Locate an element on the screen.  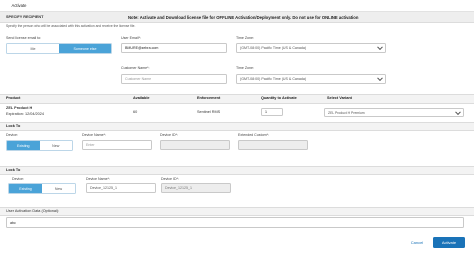
variant-select: ZEL Product H Premium is located at coordinates (394, 112).